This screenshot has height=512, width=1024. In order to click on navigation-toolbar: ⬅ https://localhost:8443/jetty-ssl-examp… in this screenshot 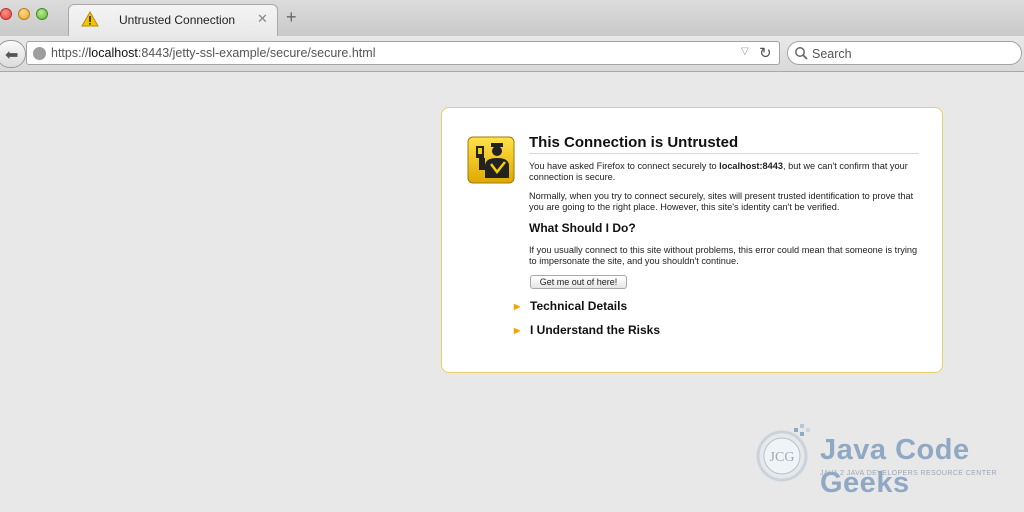, I will do `click(512, 54)`.